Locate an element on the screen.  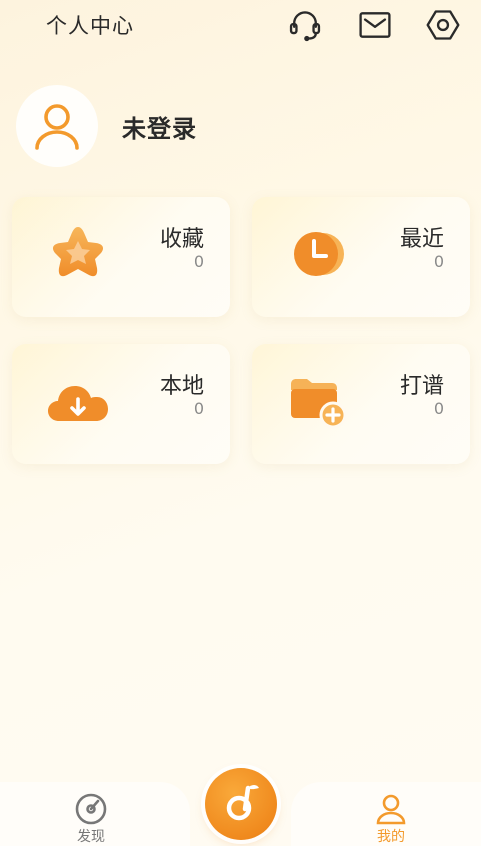
star-icon is located at coordinates (78, 254).